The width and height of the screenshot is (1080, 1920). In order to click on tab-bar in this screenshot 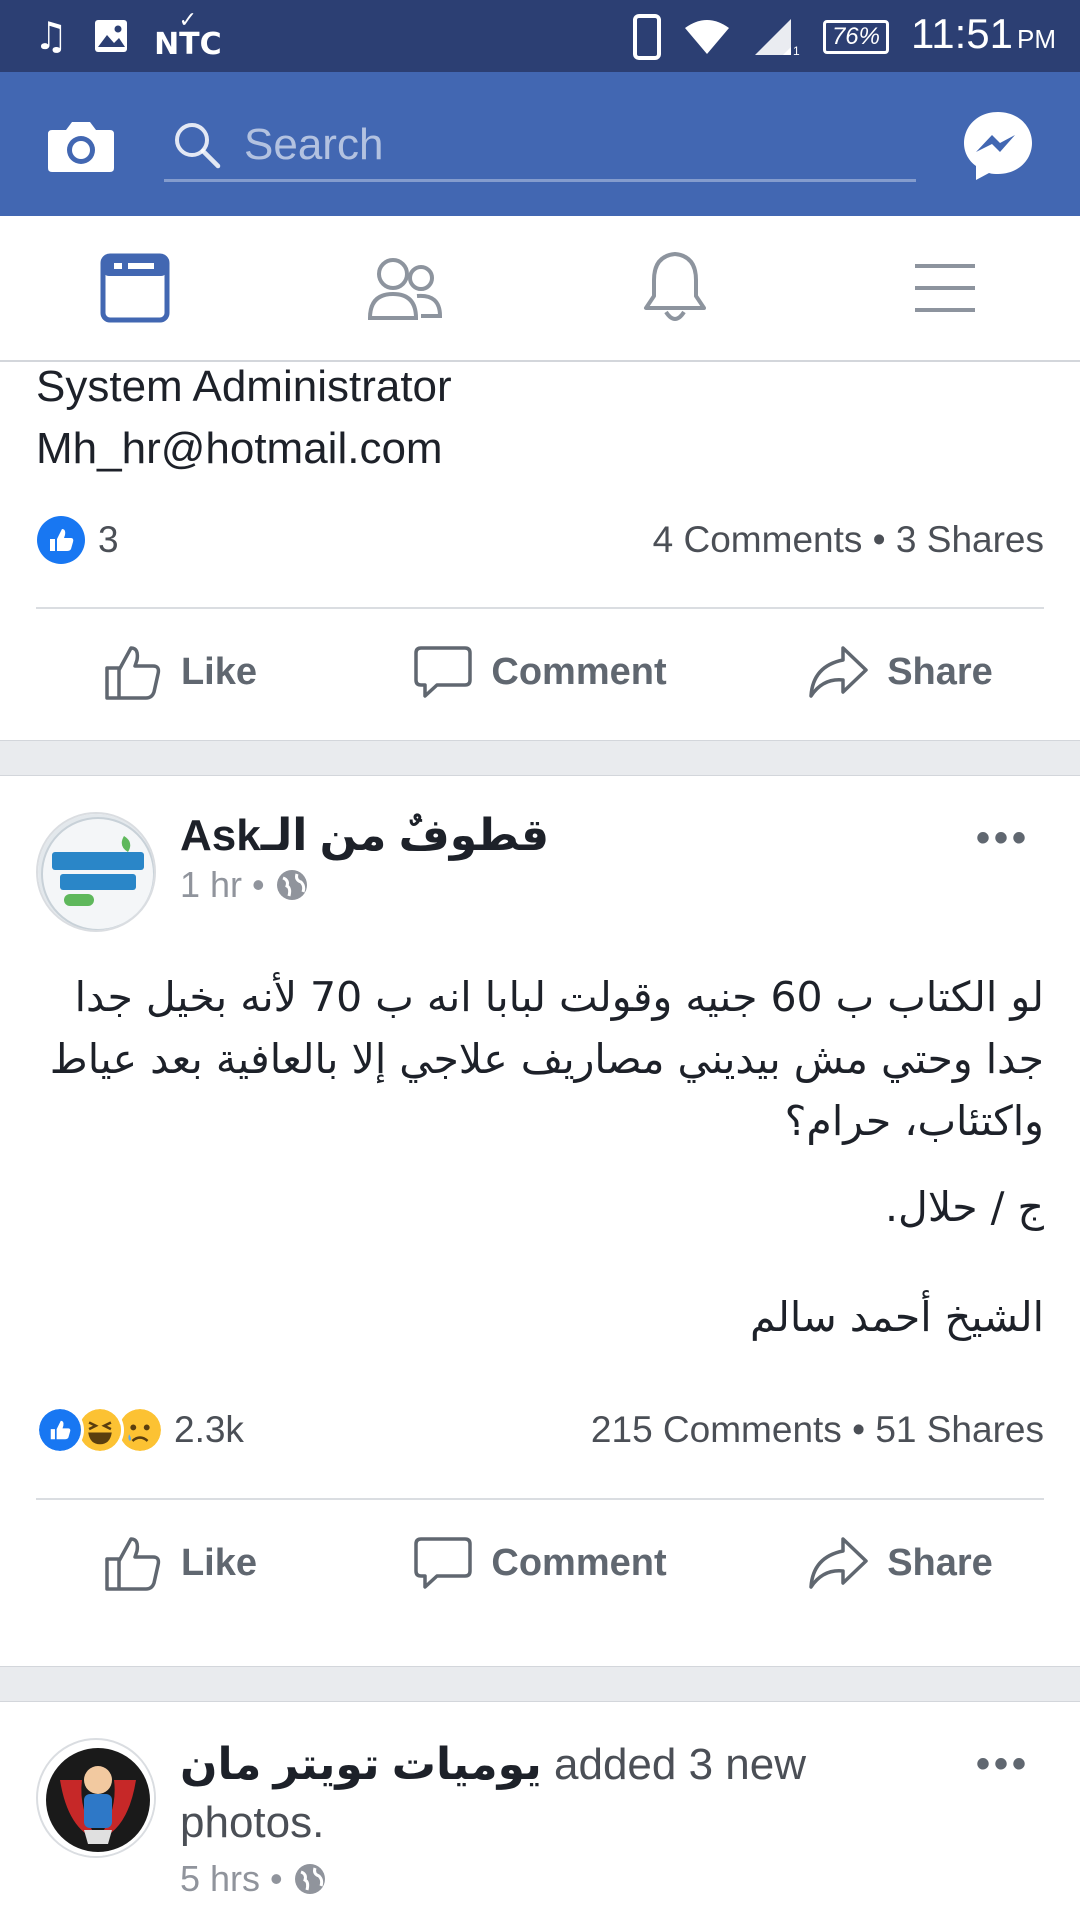, I will do `click(540, 289)`.